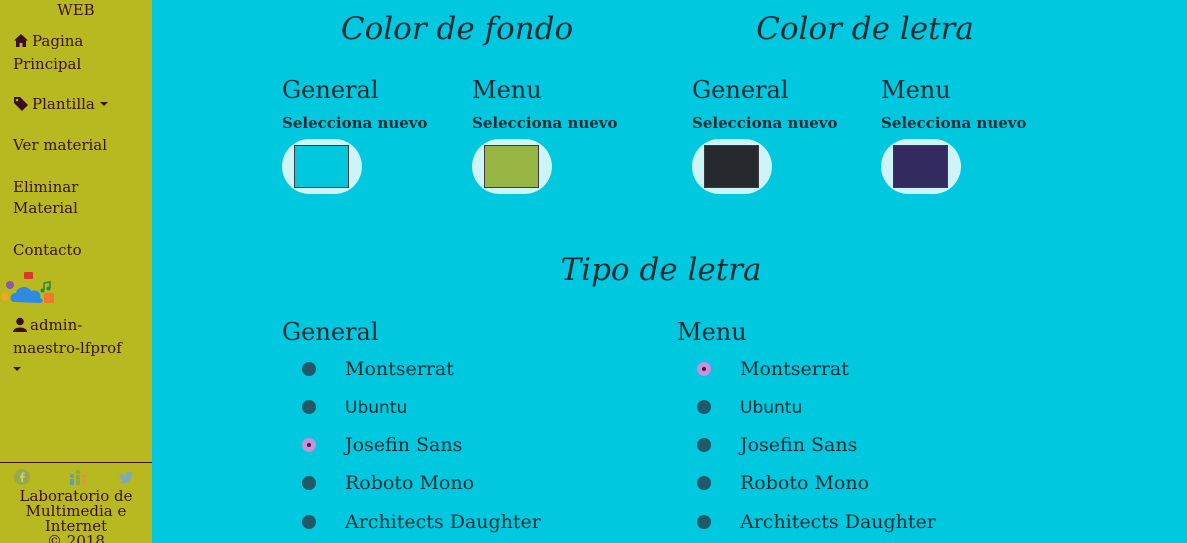 Image resolution: width=1187 pixels, height=543 pixels. I want to click on bg-general-color-picker, so click(322, 166).